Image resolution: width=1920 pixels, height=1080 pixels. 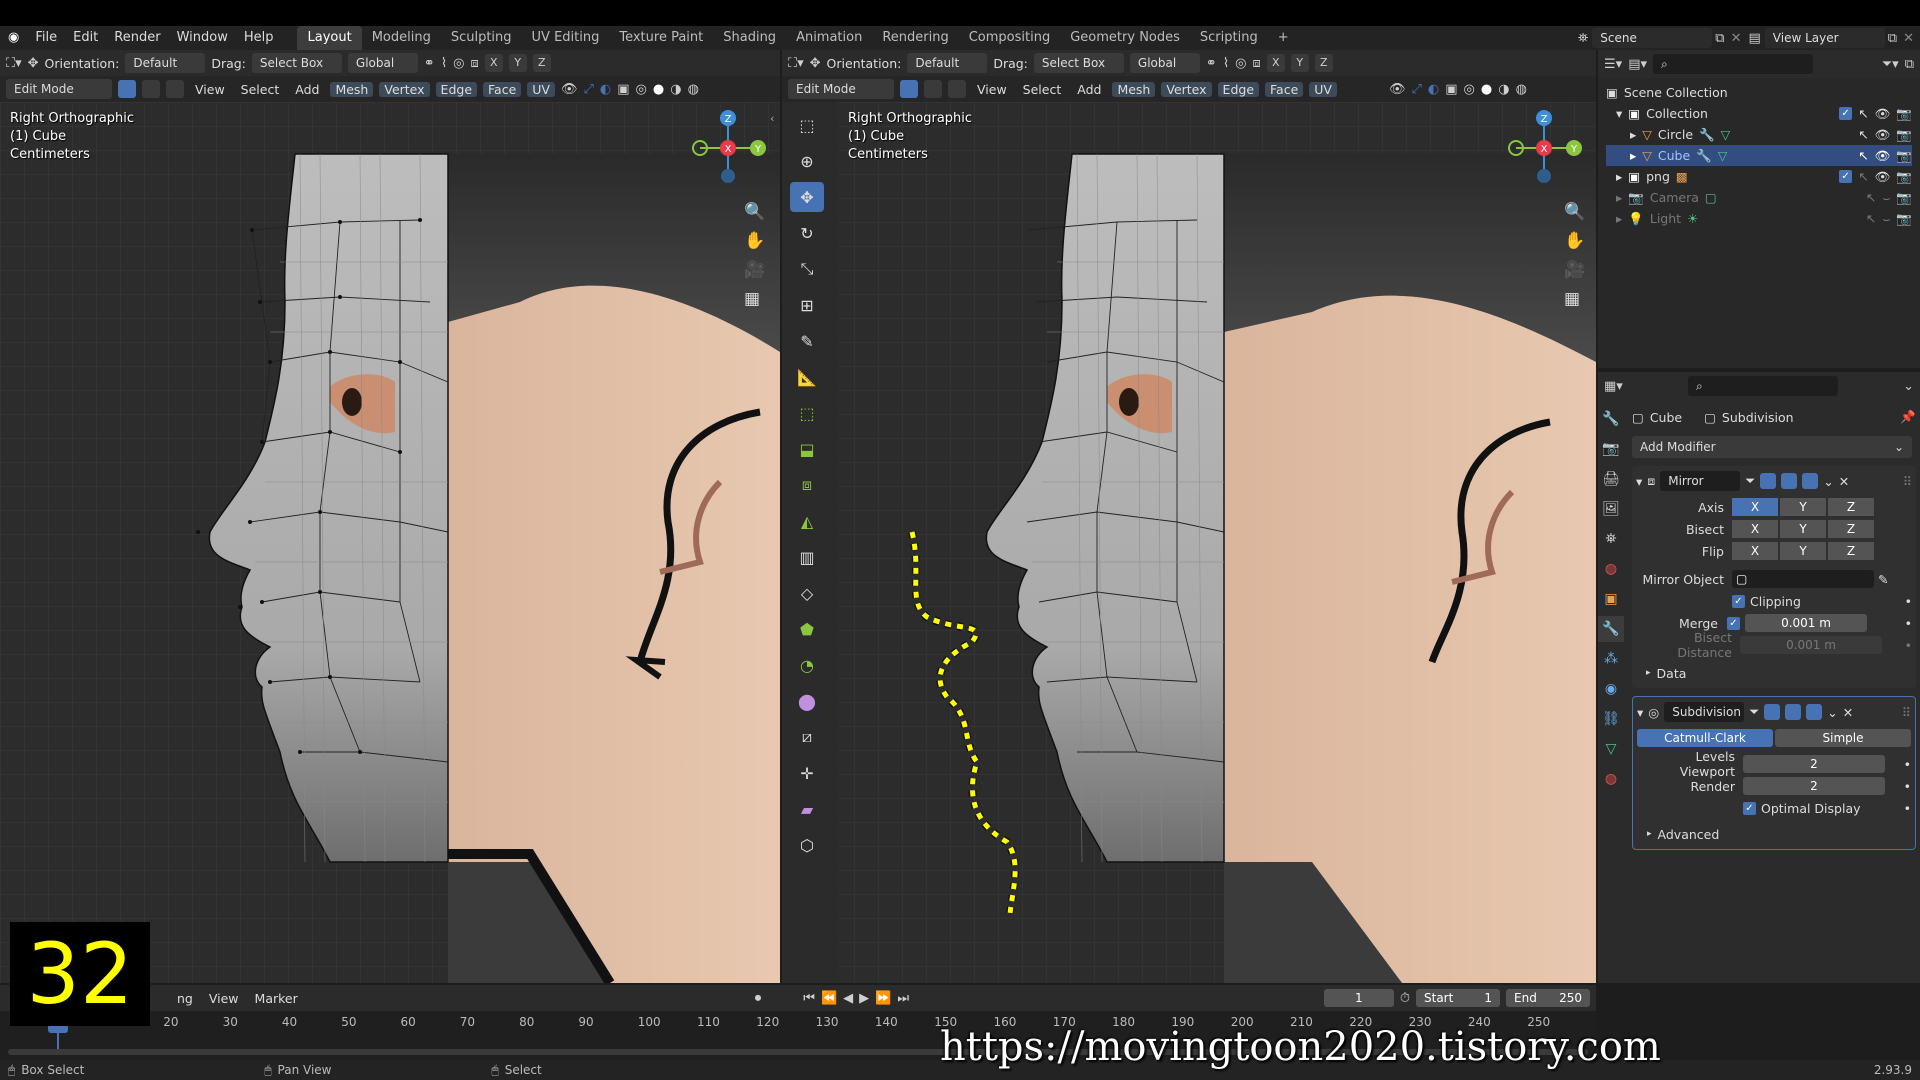 I want to click on select-arrow-icon: ↖, so click(x=1863, y=134).